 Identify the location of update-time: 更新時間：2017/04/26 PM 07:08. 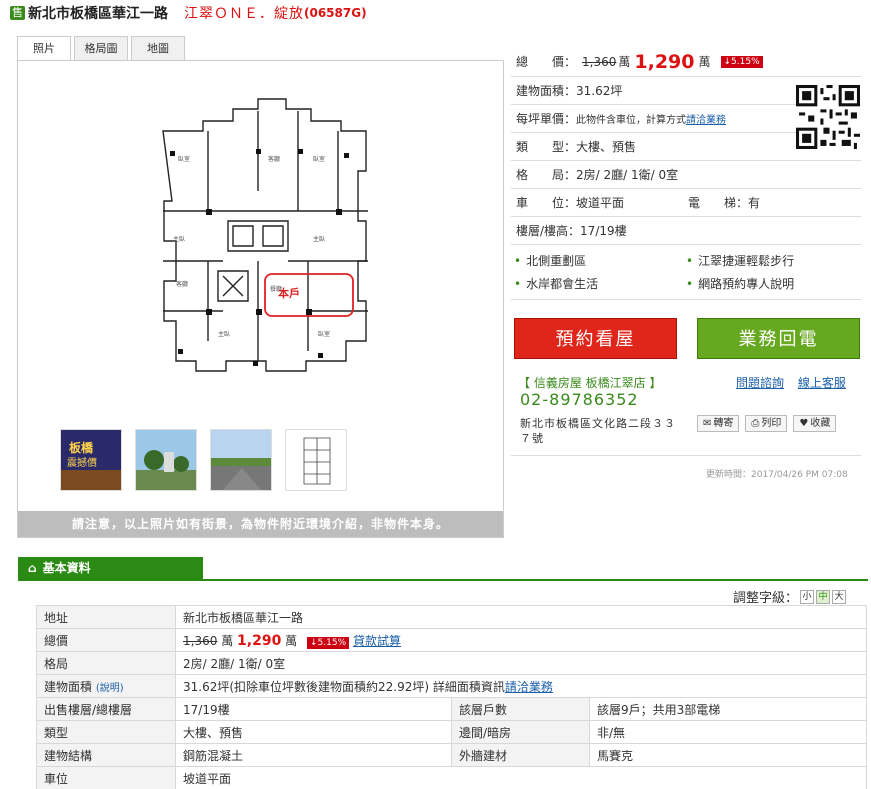
(777, 475).